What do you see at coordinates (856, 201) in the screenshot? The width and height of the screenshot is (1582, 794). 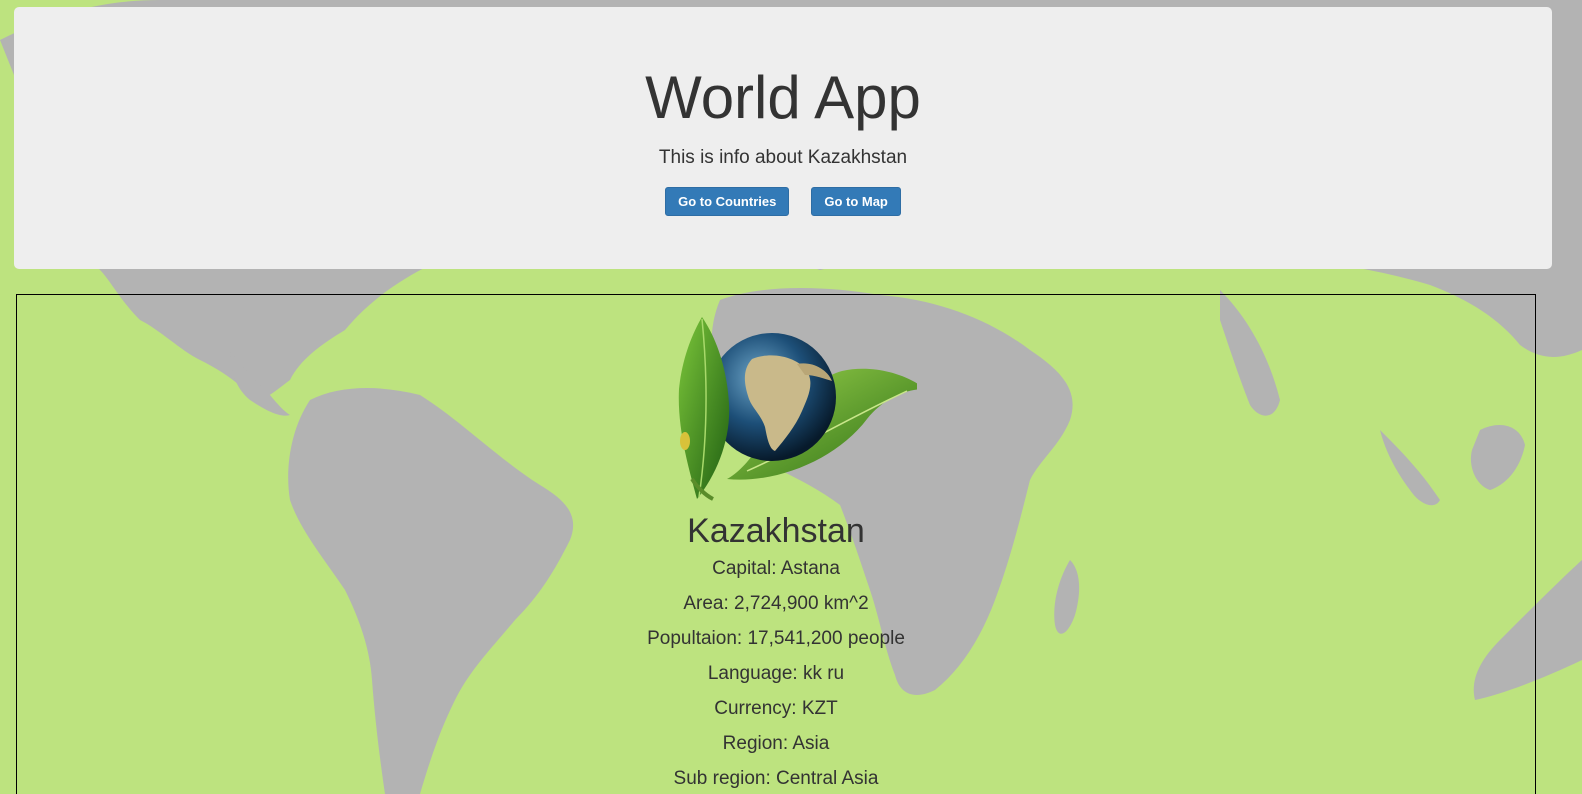 I see `go-to-map-button: Go to Map` at bounding box center [856, 201].